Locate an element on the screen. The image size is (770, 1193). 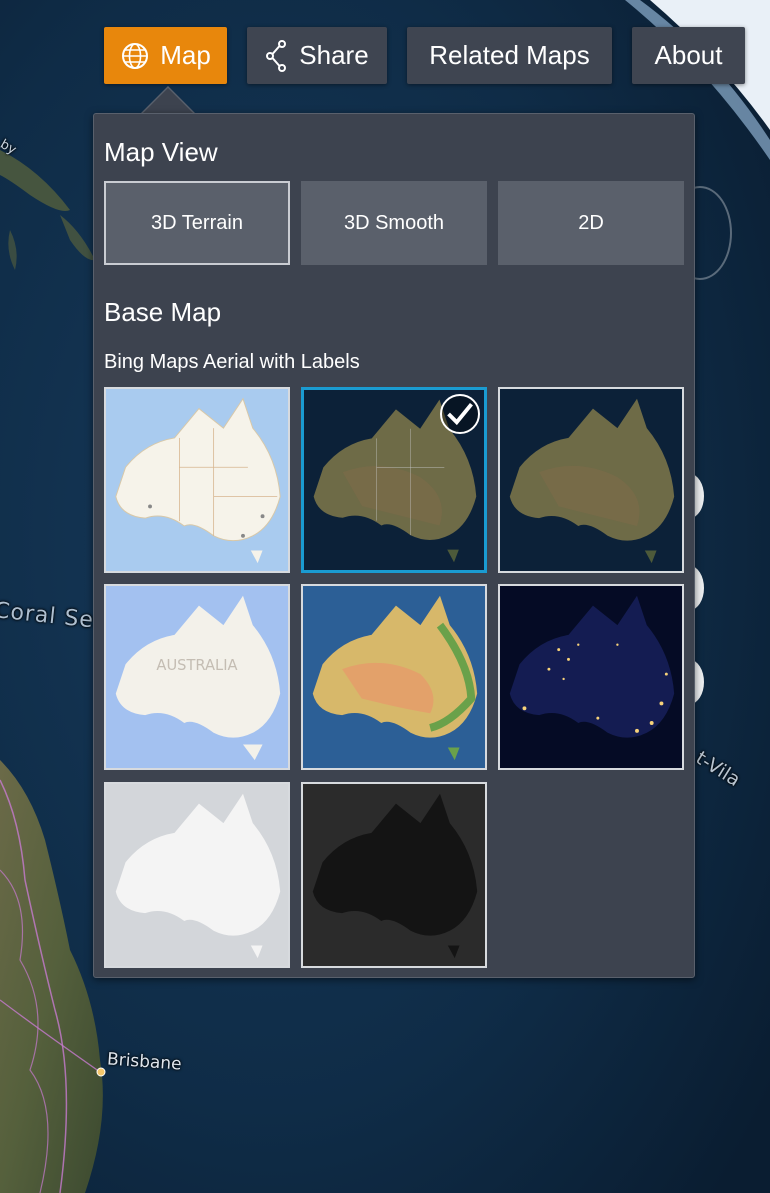
globe-icon is located at coordinates (135, 56).